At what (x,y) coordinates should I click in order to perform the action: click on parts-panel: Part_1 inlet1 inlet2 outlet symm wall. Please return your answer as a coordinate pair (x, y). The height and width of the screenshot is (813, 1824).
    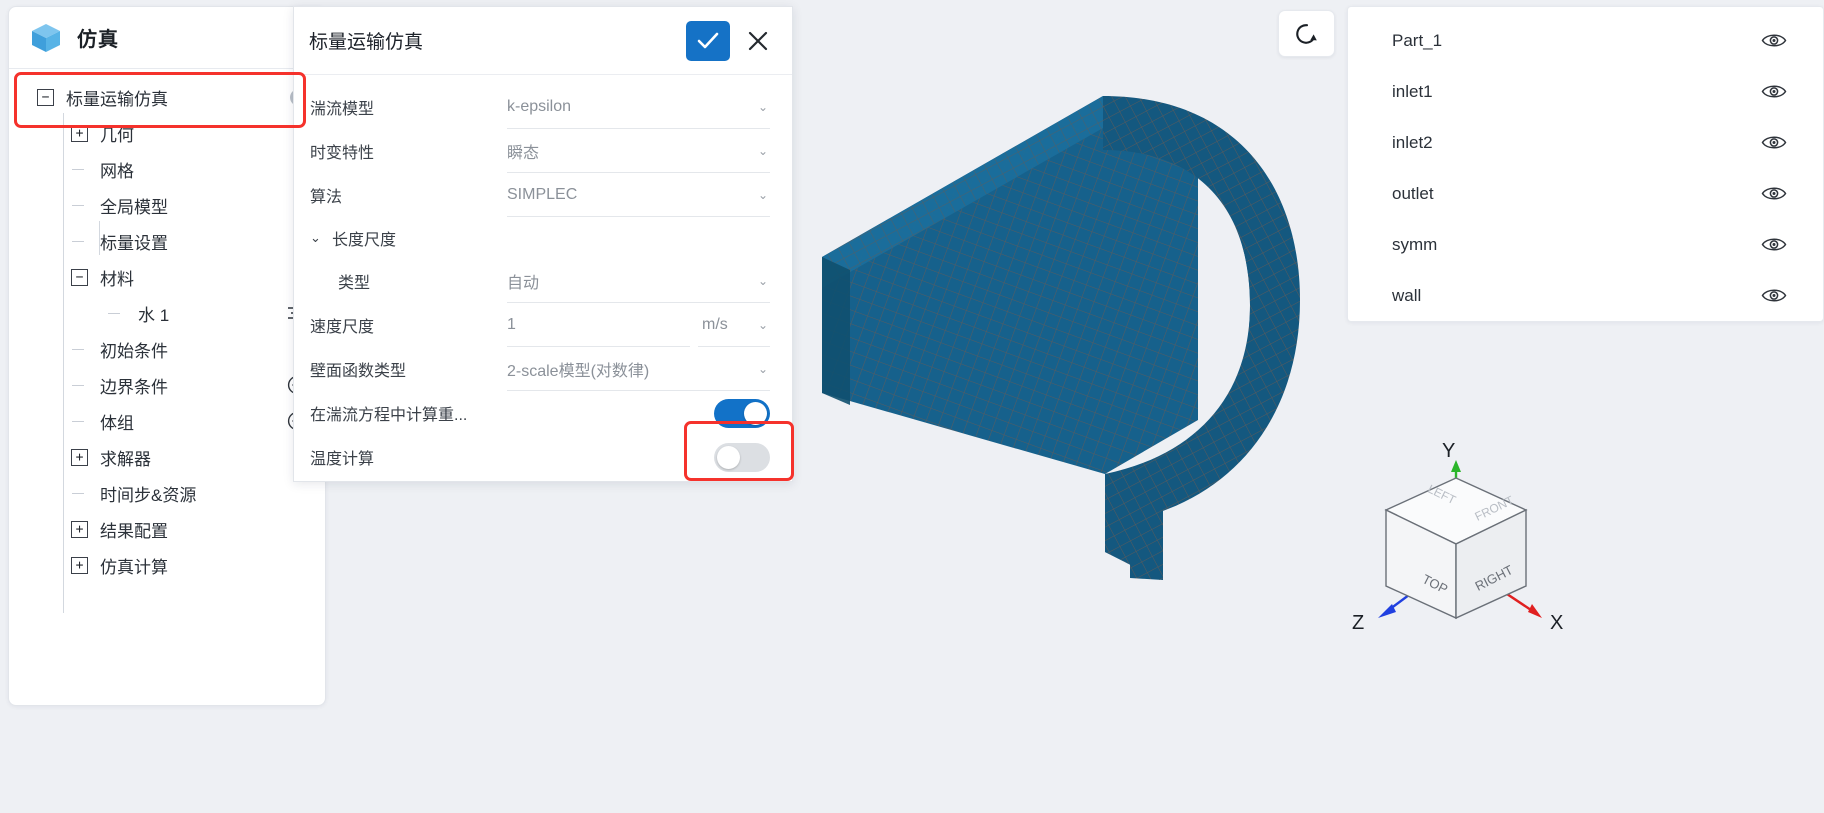
    Looking at the image, I should click on (1585, 164).